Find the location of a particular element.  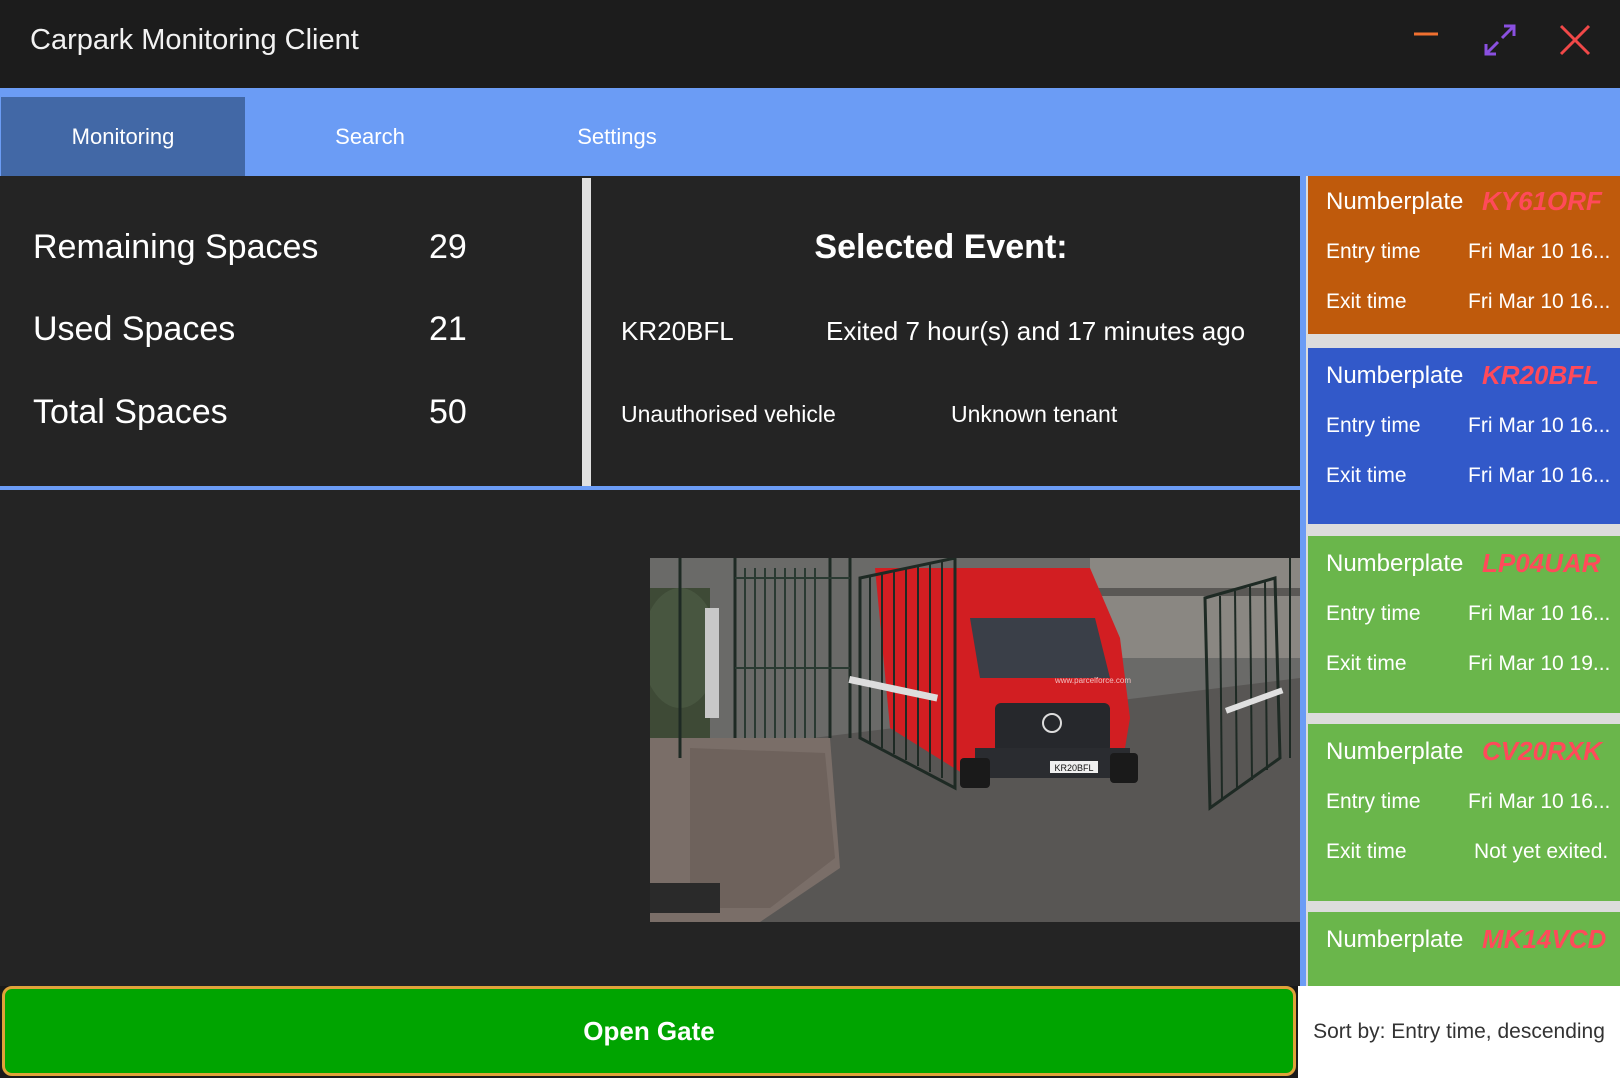

close-icon is located at coordinates (1575, 40).